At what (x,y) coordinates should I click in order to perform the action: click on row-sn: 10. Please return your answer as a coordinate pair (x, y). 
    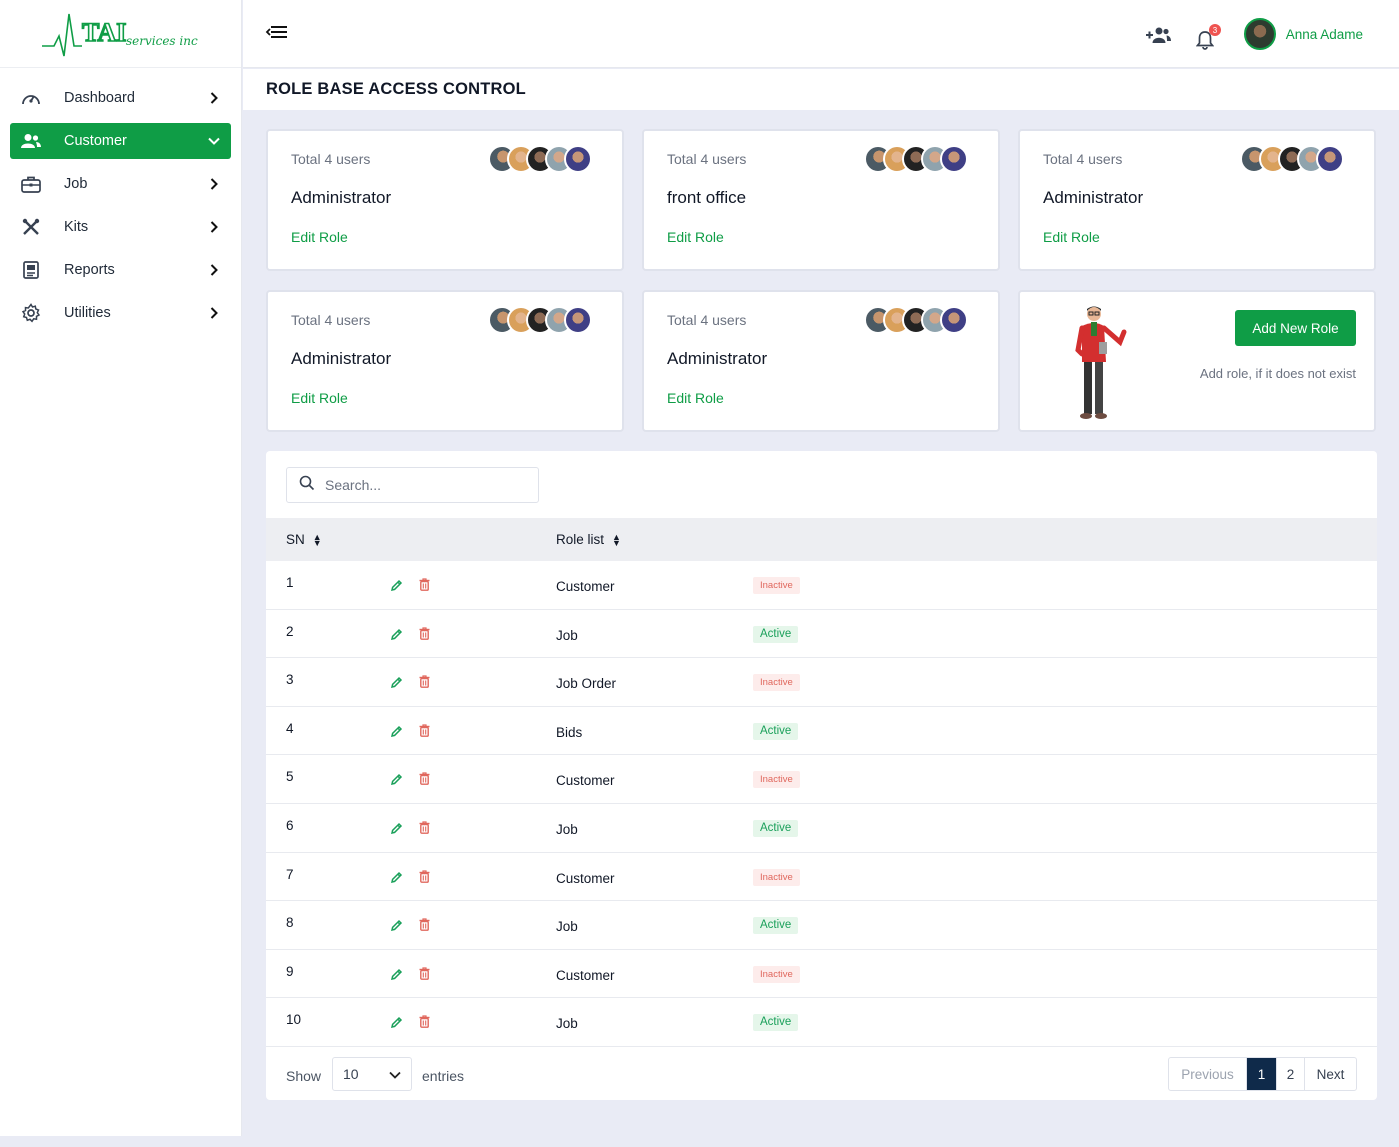
    Looking at the image, I should click on (294, 1020).